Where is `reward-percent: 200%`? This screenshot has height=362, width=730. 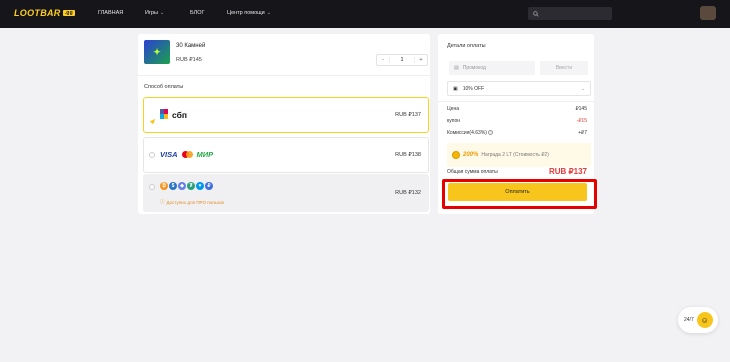 reward-percent: 200% is located at coordinates (471, 155).